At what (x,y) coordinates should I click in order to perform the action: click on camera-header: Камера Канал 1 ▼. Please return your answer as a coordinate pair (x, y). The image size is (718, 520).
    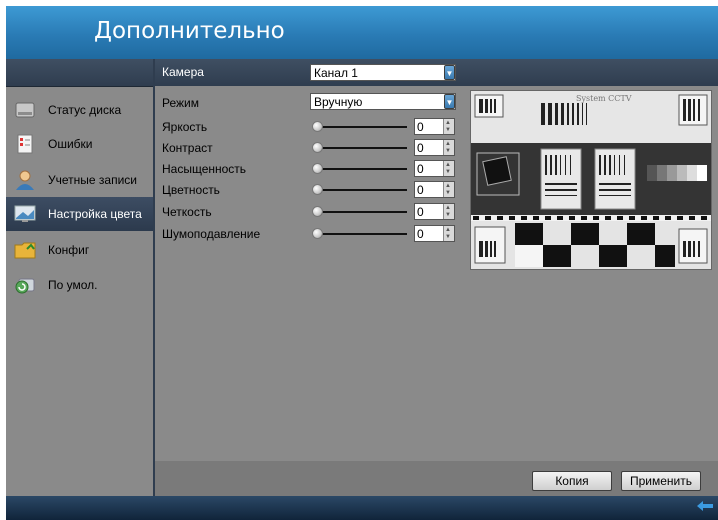
    Looking at the image, I should click on (436, 72).